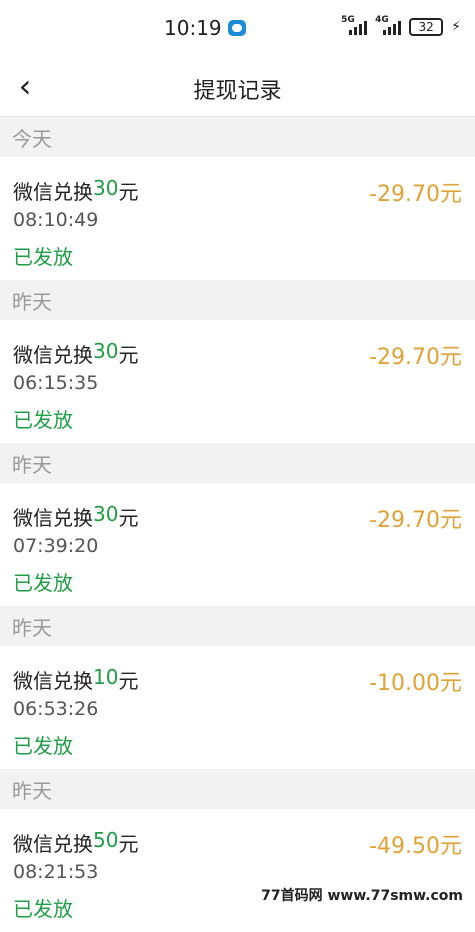 Image resolution: width=475 pixels, height=932 pixels. What do you see at coordinates (56, 220) in the screenshot?
I see `record-time: 08:10:49` at bounding box center [56, 220].